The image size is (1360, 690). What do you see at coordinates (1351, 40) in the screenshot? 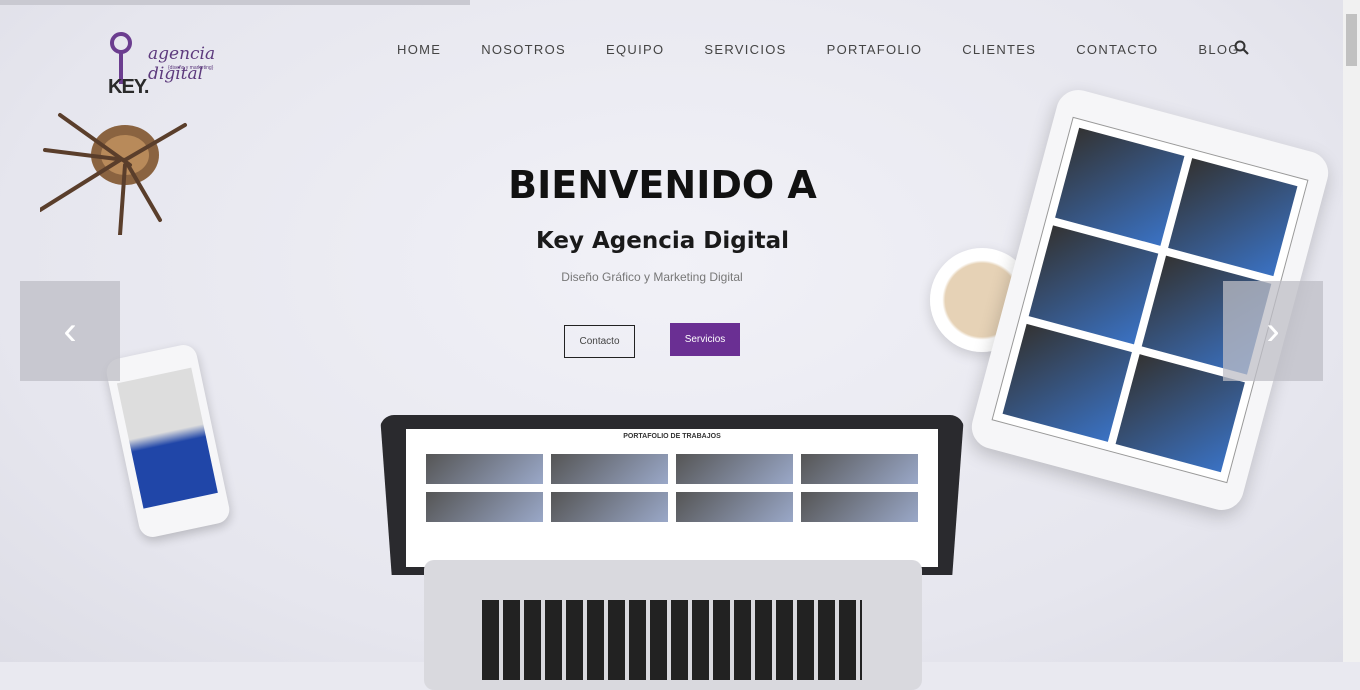
I see `scrollbar-thumb` at bounding box center [1351, 40].